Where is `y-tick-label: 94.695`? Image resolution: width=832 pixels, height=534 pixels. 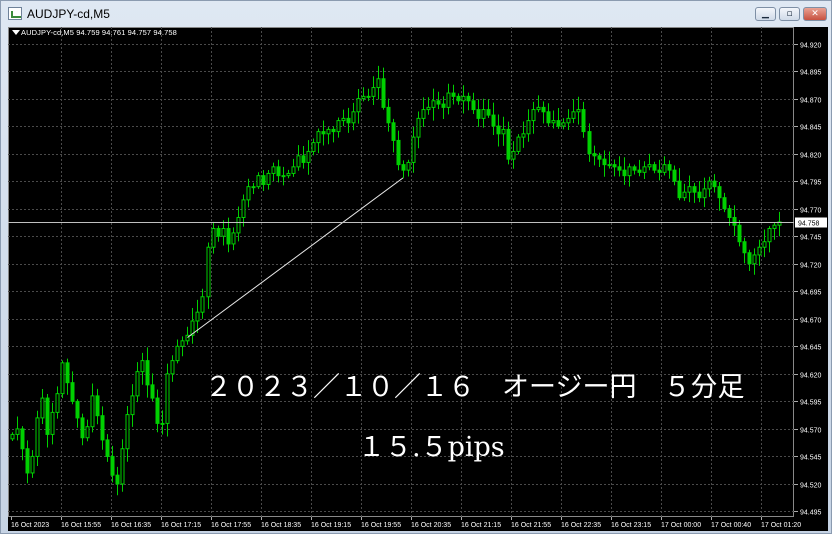
y-tick-label: 94.695 is located at coordinates (811, 293).